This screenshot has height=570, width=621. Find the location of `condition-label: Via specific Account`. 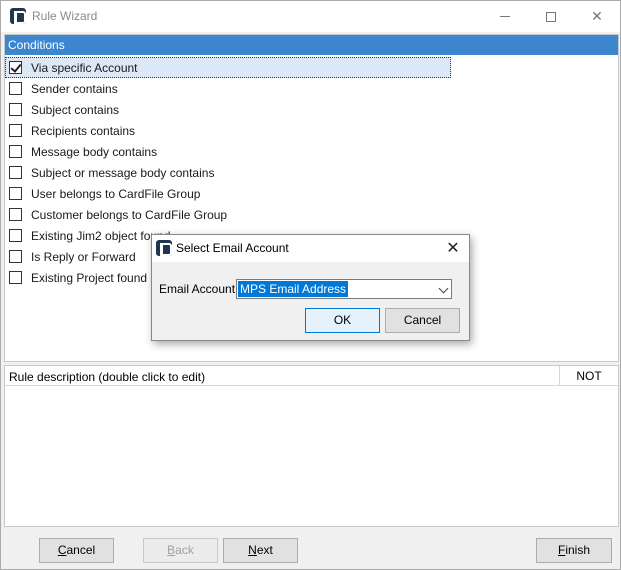

condition-label: Via specific Account is located at coordinates (84, 67).